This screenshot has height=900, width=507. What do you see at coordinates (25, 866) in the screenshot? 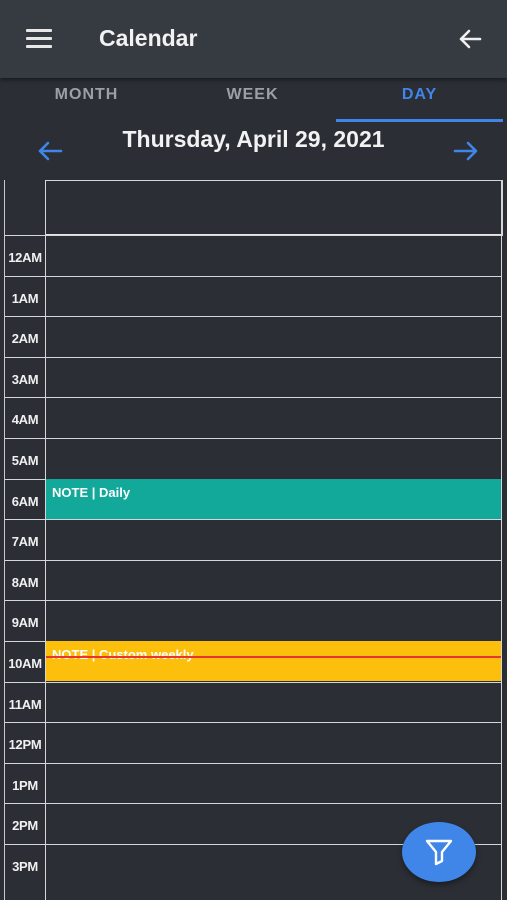
I see `hour-label: 3PM` at bounding box center [25, 866].